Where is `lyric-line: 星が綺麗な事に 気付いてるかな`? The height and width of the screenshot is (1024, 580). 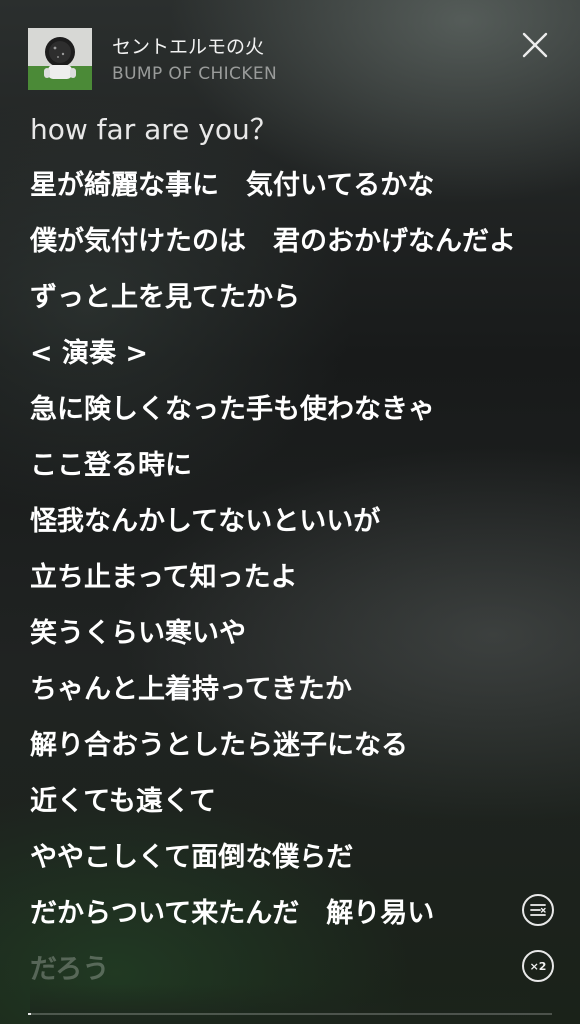
lyric-line: 星が綺麗な事に 気付いてるかな is located at coordinates (280, 186).